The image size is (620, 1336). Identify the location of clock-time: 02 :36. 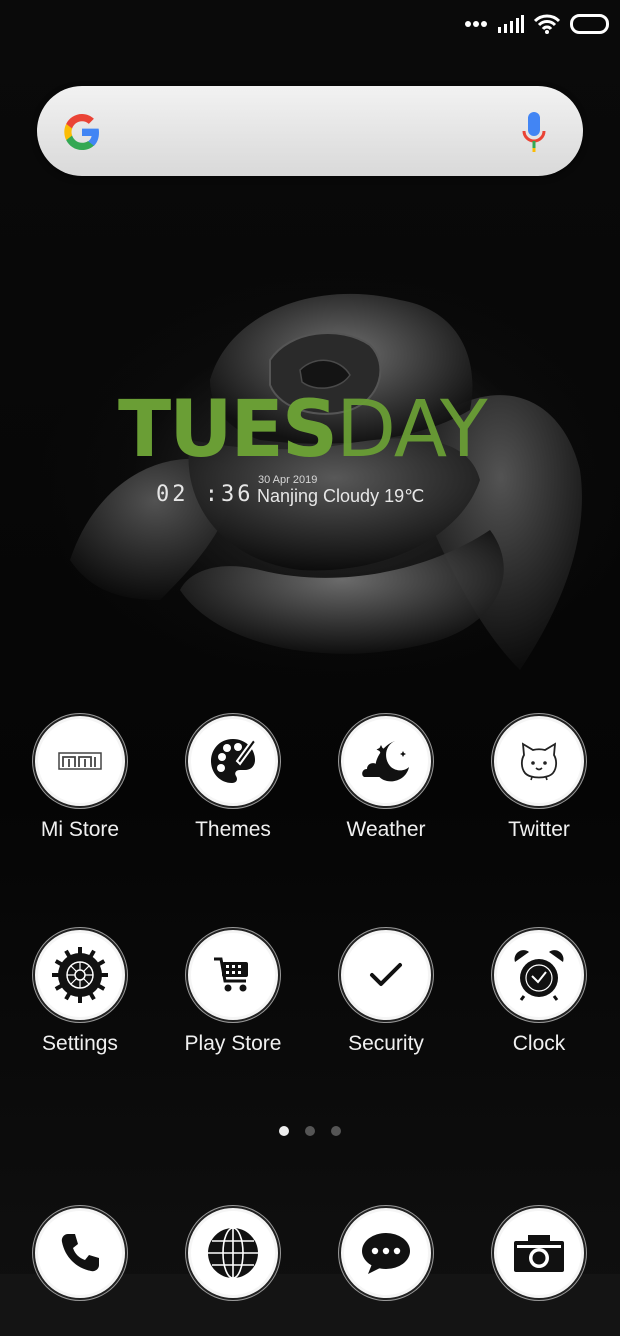
(204, 494).